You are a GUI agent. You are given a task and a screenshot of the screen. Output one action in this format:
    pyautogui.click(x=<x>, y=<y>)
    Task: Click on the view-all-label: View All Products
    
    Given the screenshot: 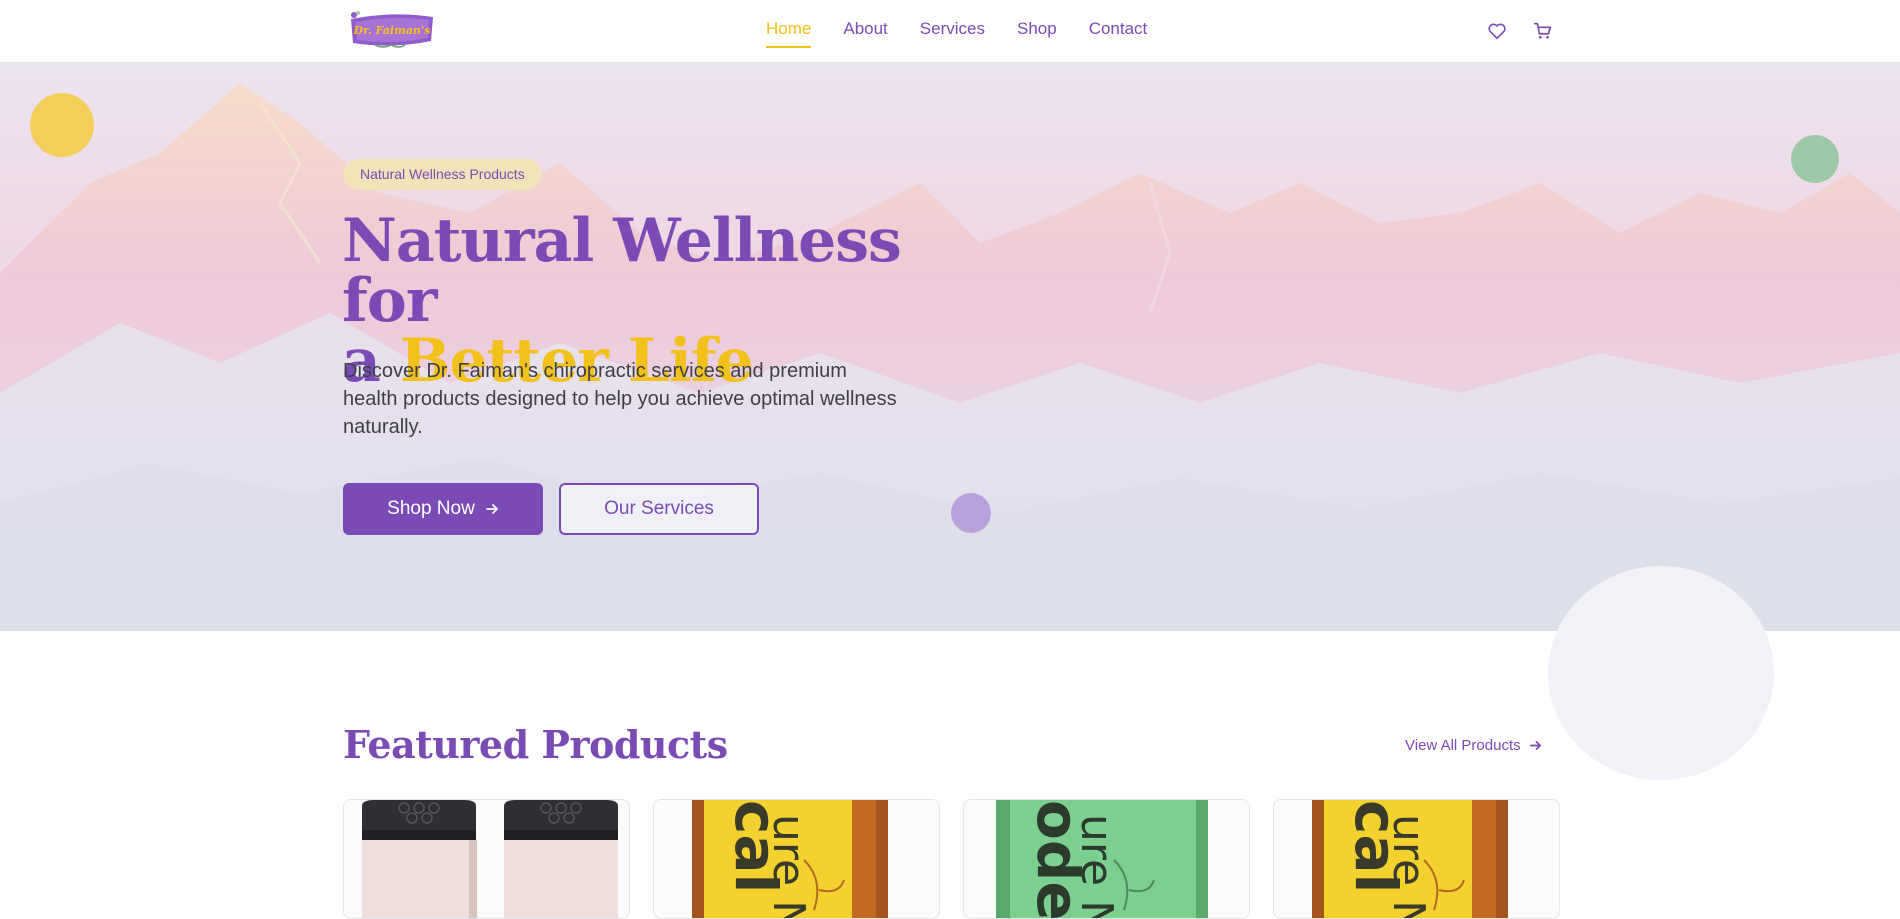 What is the action you would take?
    pyautogui.click(x=1463, y=745)
    